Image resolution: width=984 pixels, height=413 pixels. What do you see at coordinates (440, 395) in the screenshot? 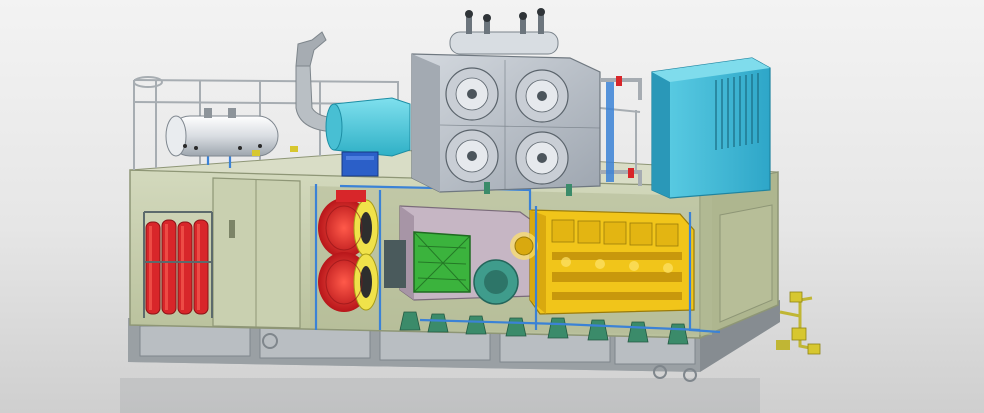
I see `floor-reflection` at bounding box center [440, 395].